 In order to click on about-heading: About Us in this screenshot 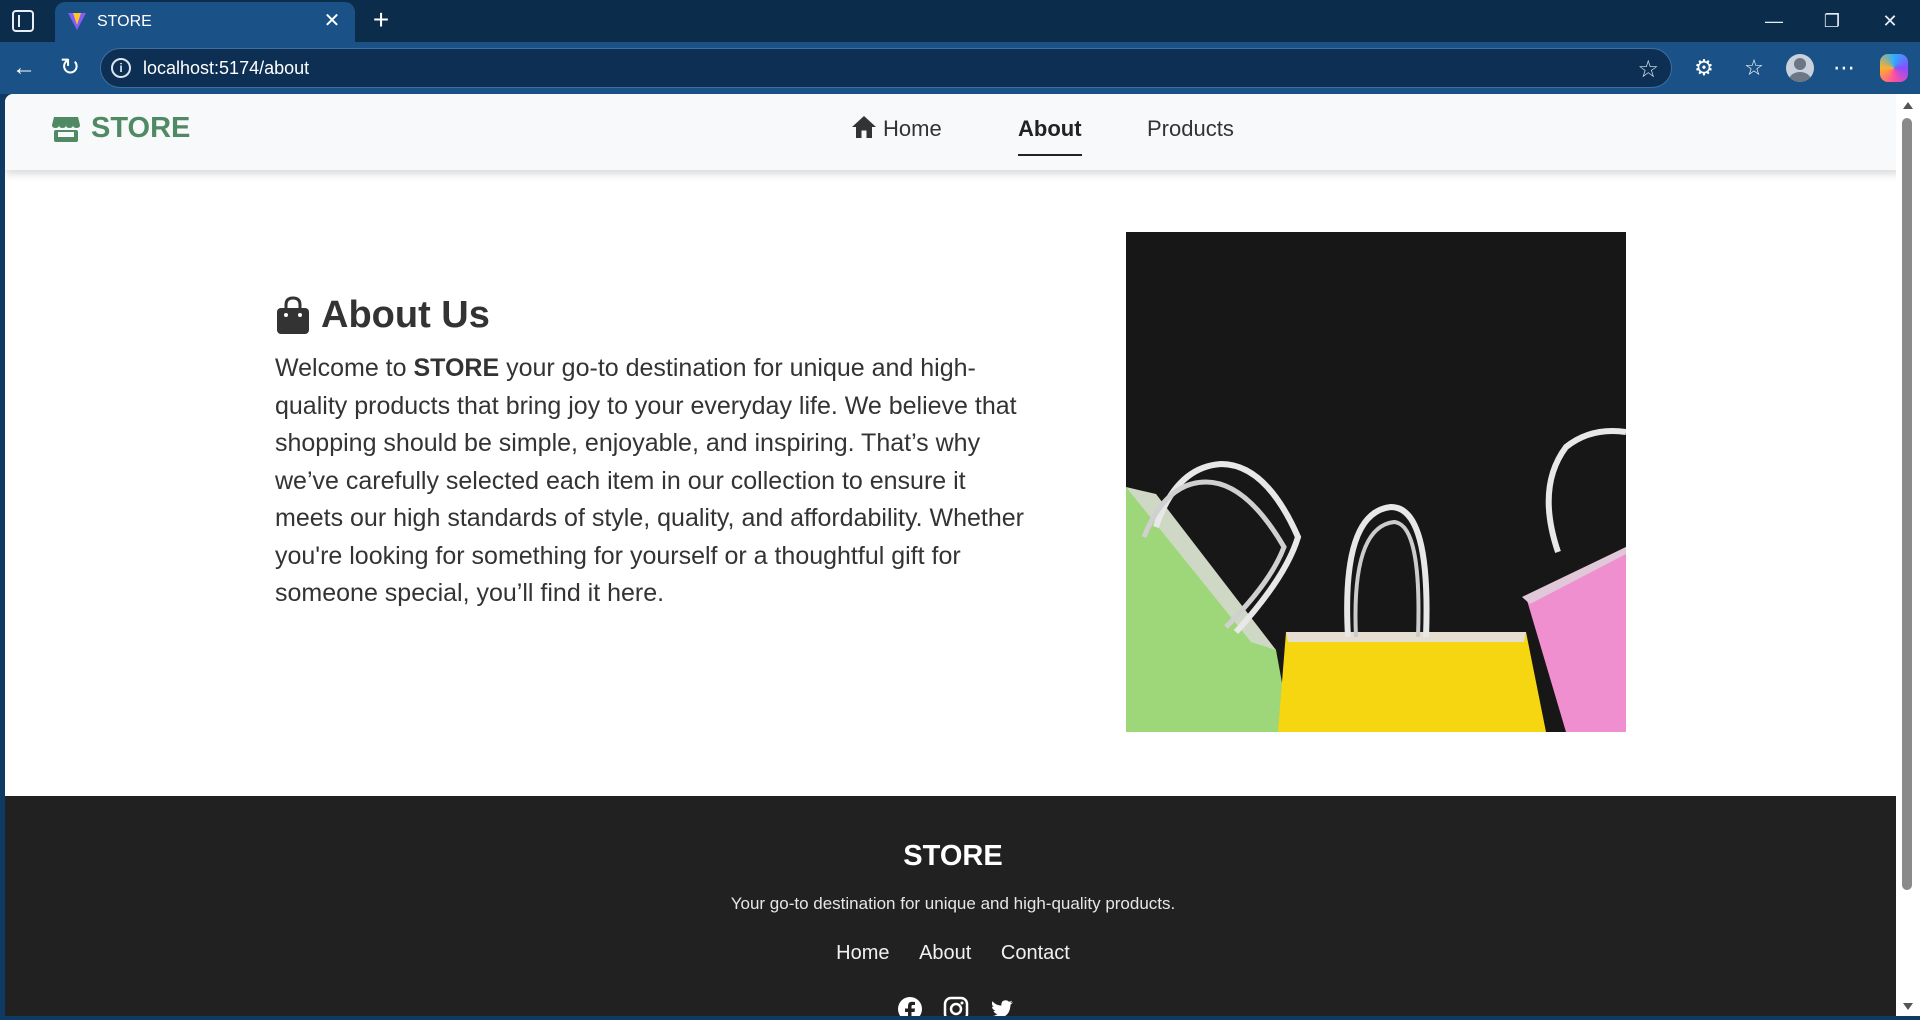, I will do `click(382, 315)`.